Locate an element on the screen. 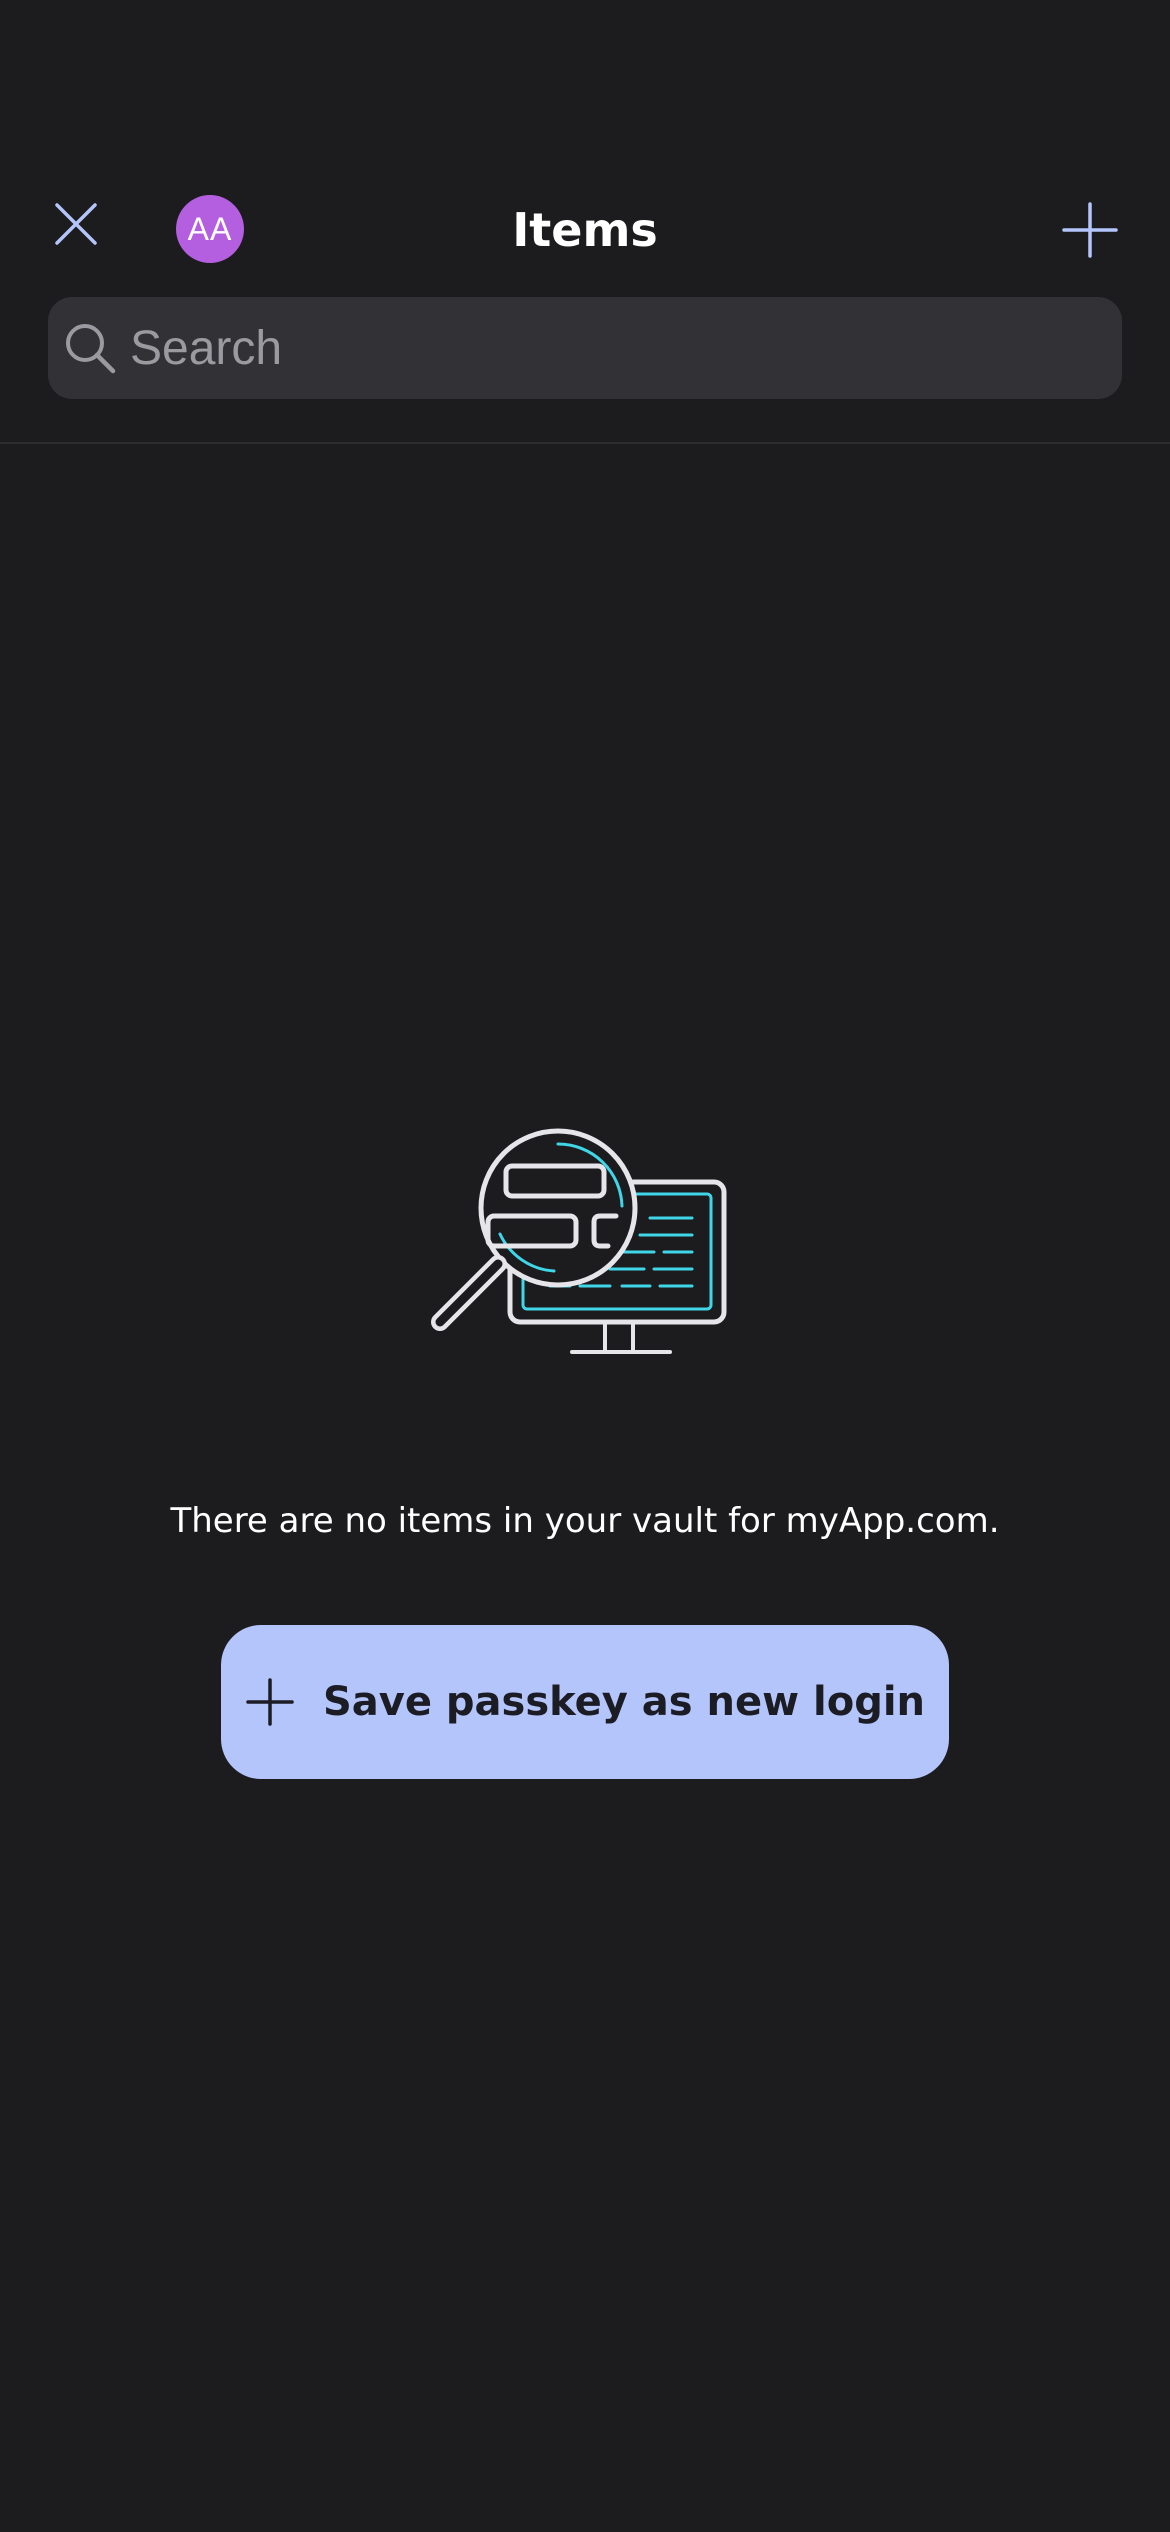 The width and height of the screenshot is (1170, 2532). close-button is located at coordinates (76, 224).